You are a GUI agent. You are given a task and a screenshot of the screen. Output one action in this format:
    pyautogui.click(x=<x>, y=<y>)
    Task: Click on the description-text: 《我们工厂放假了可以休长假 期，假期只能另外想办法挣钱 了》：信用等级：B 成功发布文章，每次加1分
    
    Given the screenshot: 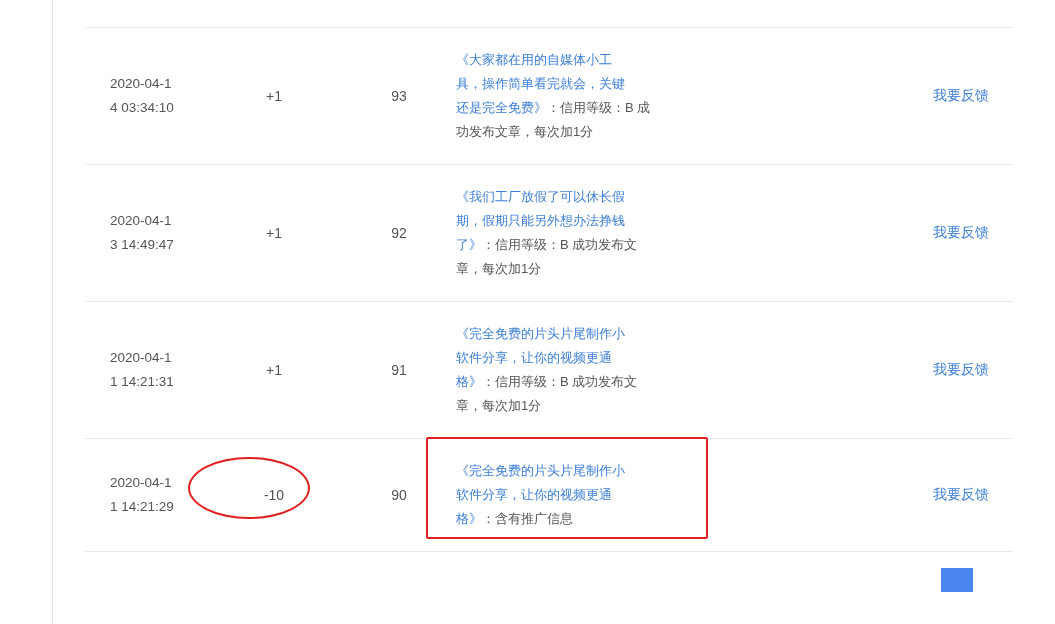 What is the action you would take?
    pyautogui.click(x=554, y=233)
    